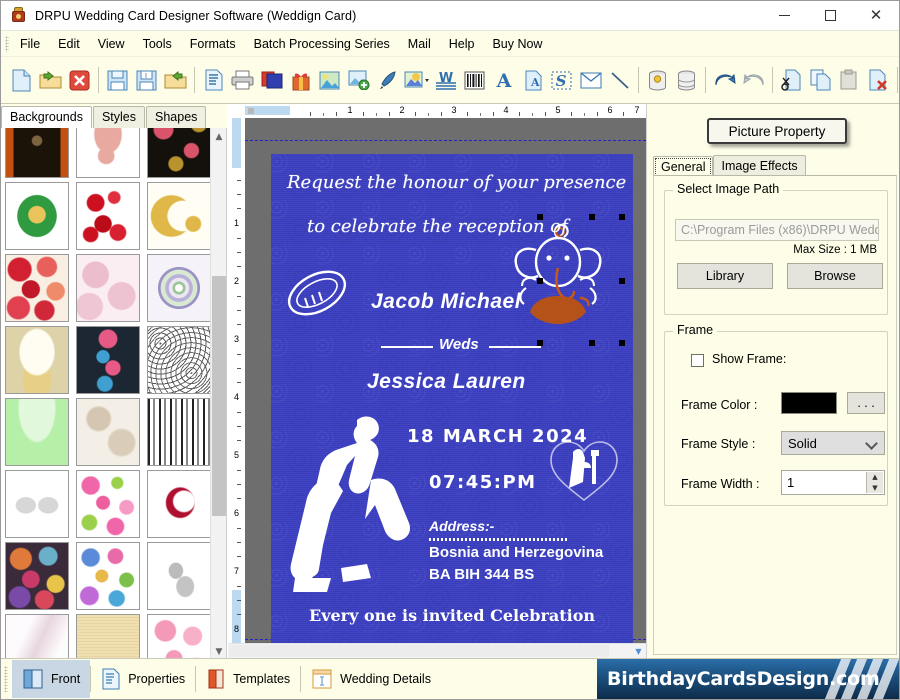 The image size is (900, 700). I want to click on card-groom-name: Jacob Michael, so click(446, 302).